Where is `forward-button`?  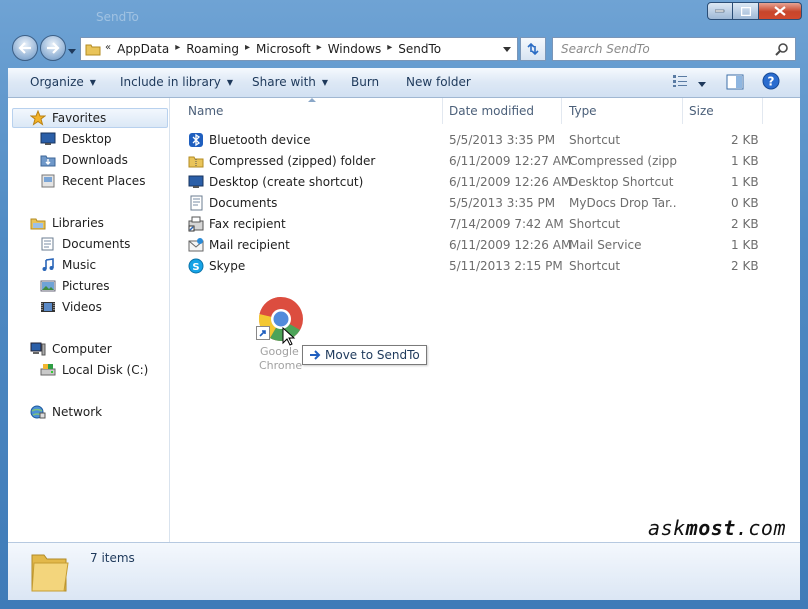 forward-button is located at coordinates (53, 48).